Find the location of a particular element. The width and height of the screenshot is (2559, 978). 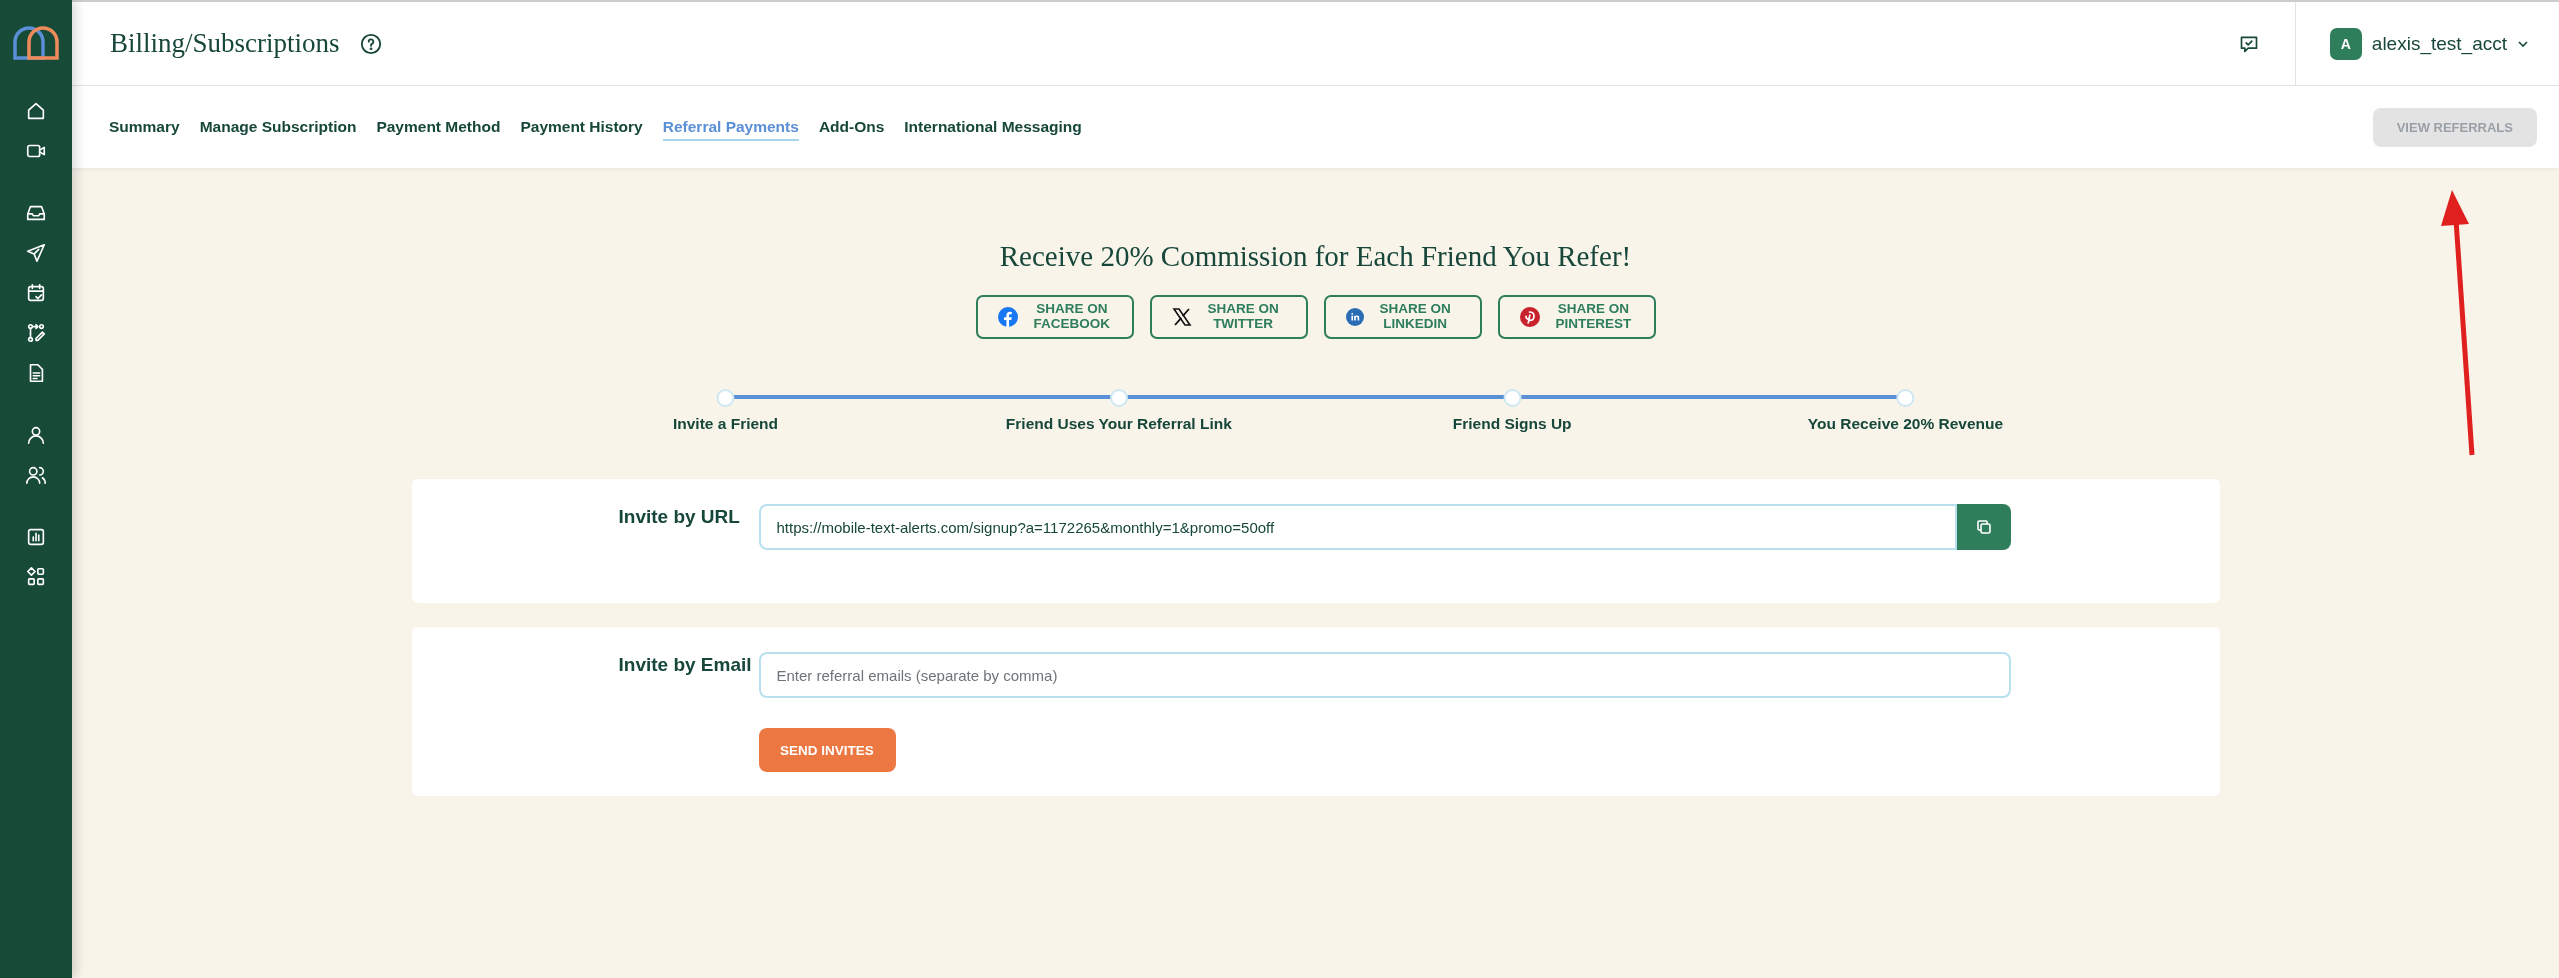

pinterest-icon is located at coordinates (1529, 317).